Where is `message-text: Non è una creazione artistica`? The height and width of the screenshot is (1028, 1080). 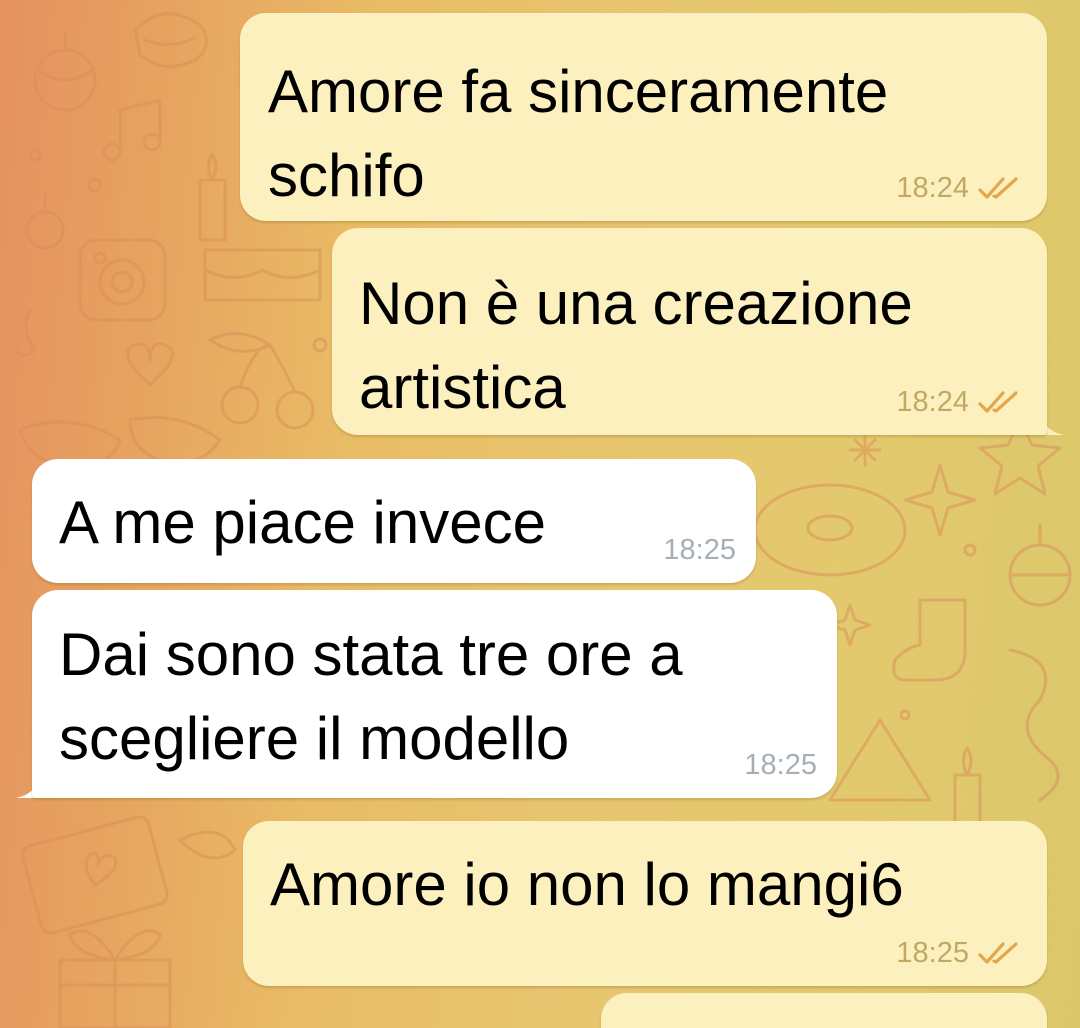
message-text: Non è una creazione artistica is located at coordinates (636, 345).